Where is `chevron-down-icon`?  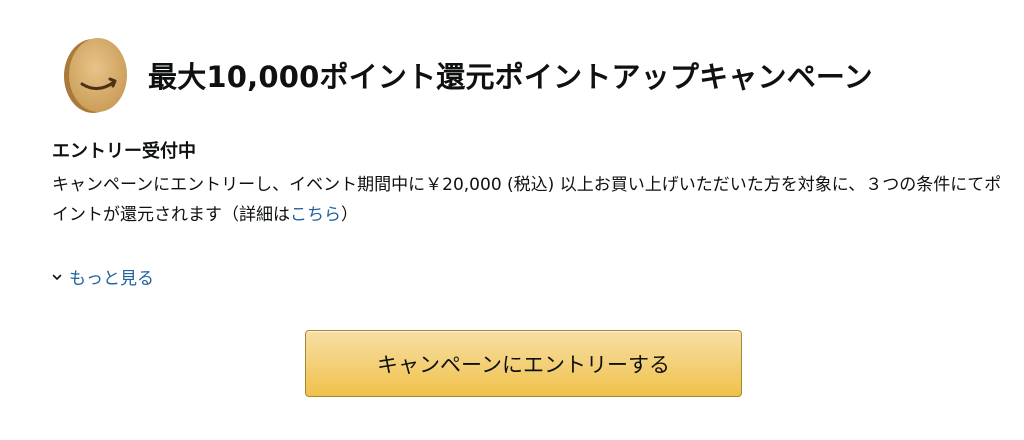
chevron-down-icon is located at coordinates (57, 277).